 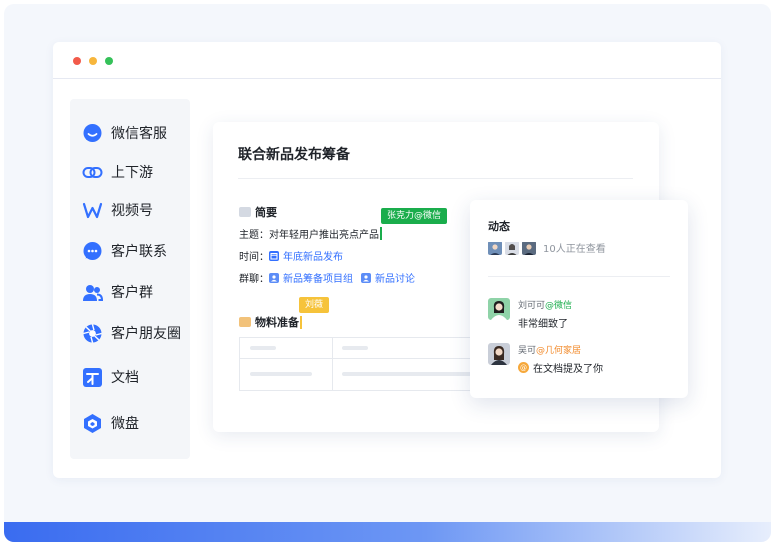 What do you see at coordinates (92, 292) in the screenshot?
I see `group-icon` at bounding box center [92, 292].